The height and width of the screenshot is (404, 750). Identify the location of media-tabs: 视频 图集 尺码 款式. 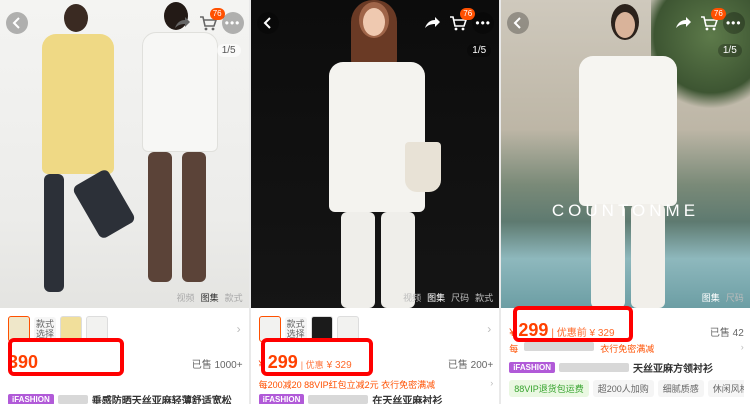
(448, 297).